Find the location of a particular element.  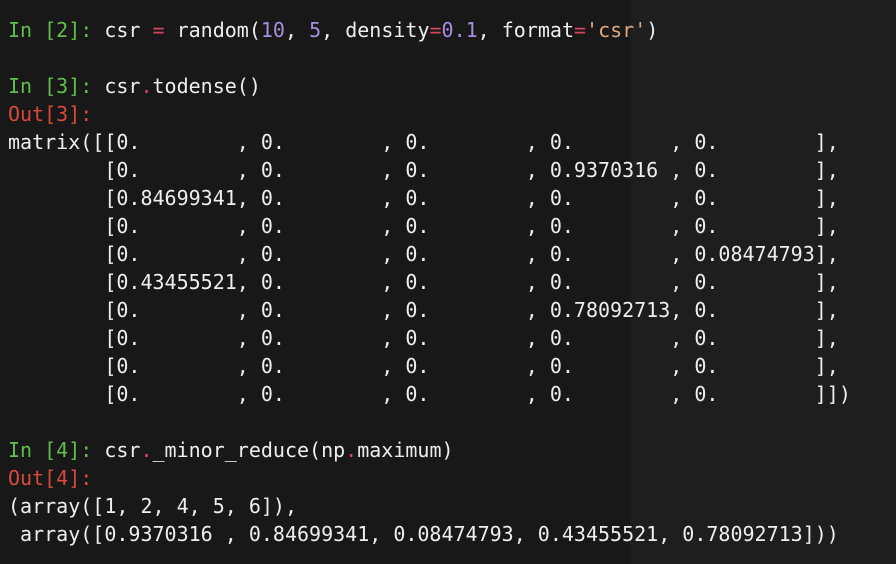

output-line: [0.84699341, 0. , 0. , 0. , 0. ], is located at coordinates (423, 198).